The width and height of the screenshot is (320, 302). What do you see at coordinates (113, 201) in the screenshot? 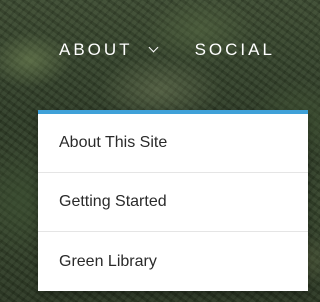
I see `dropdown-item-label: Getting Started` at bounding box center [113, 201].